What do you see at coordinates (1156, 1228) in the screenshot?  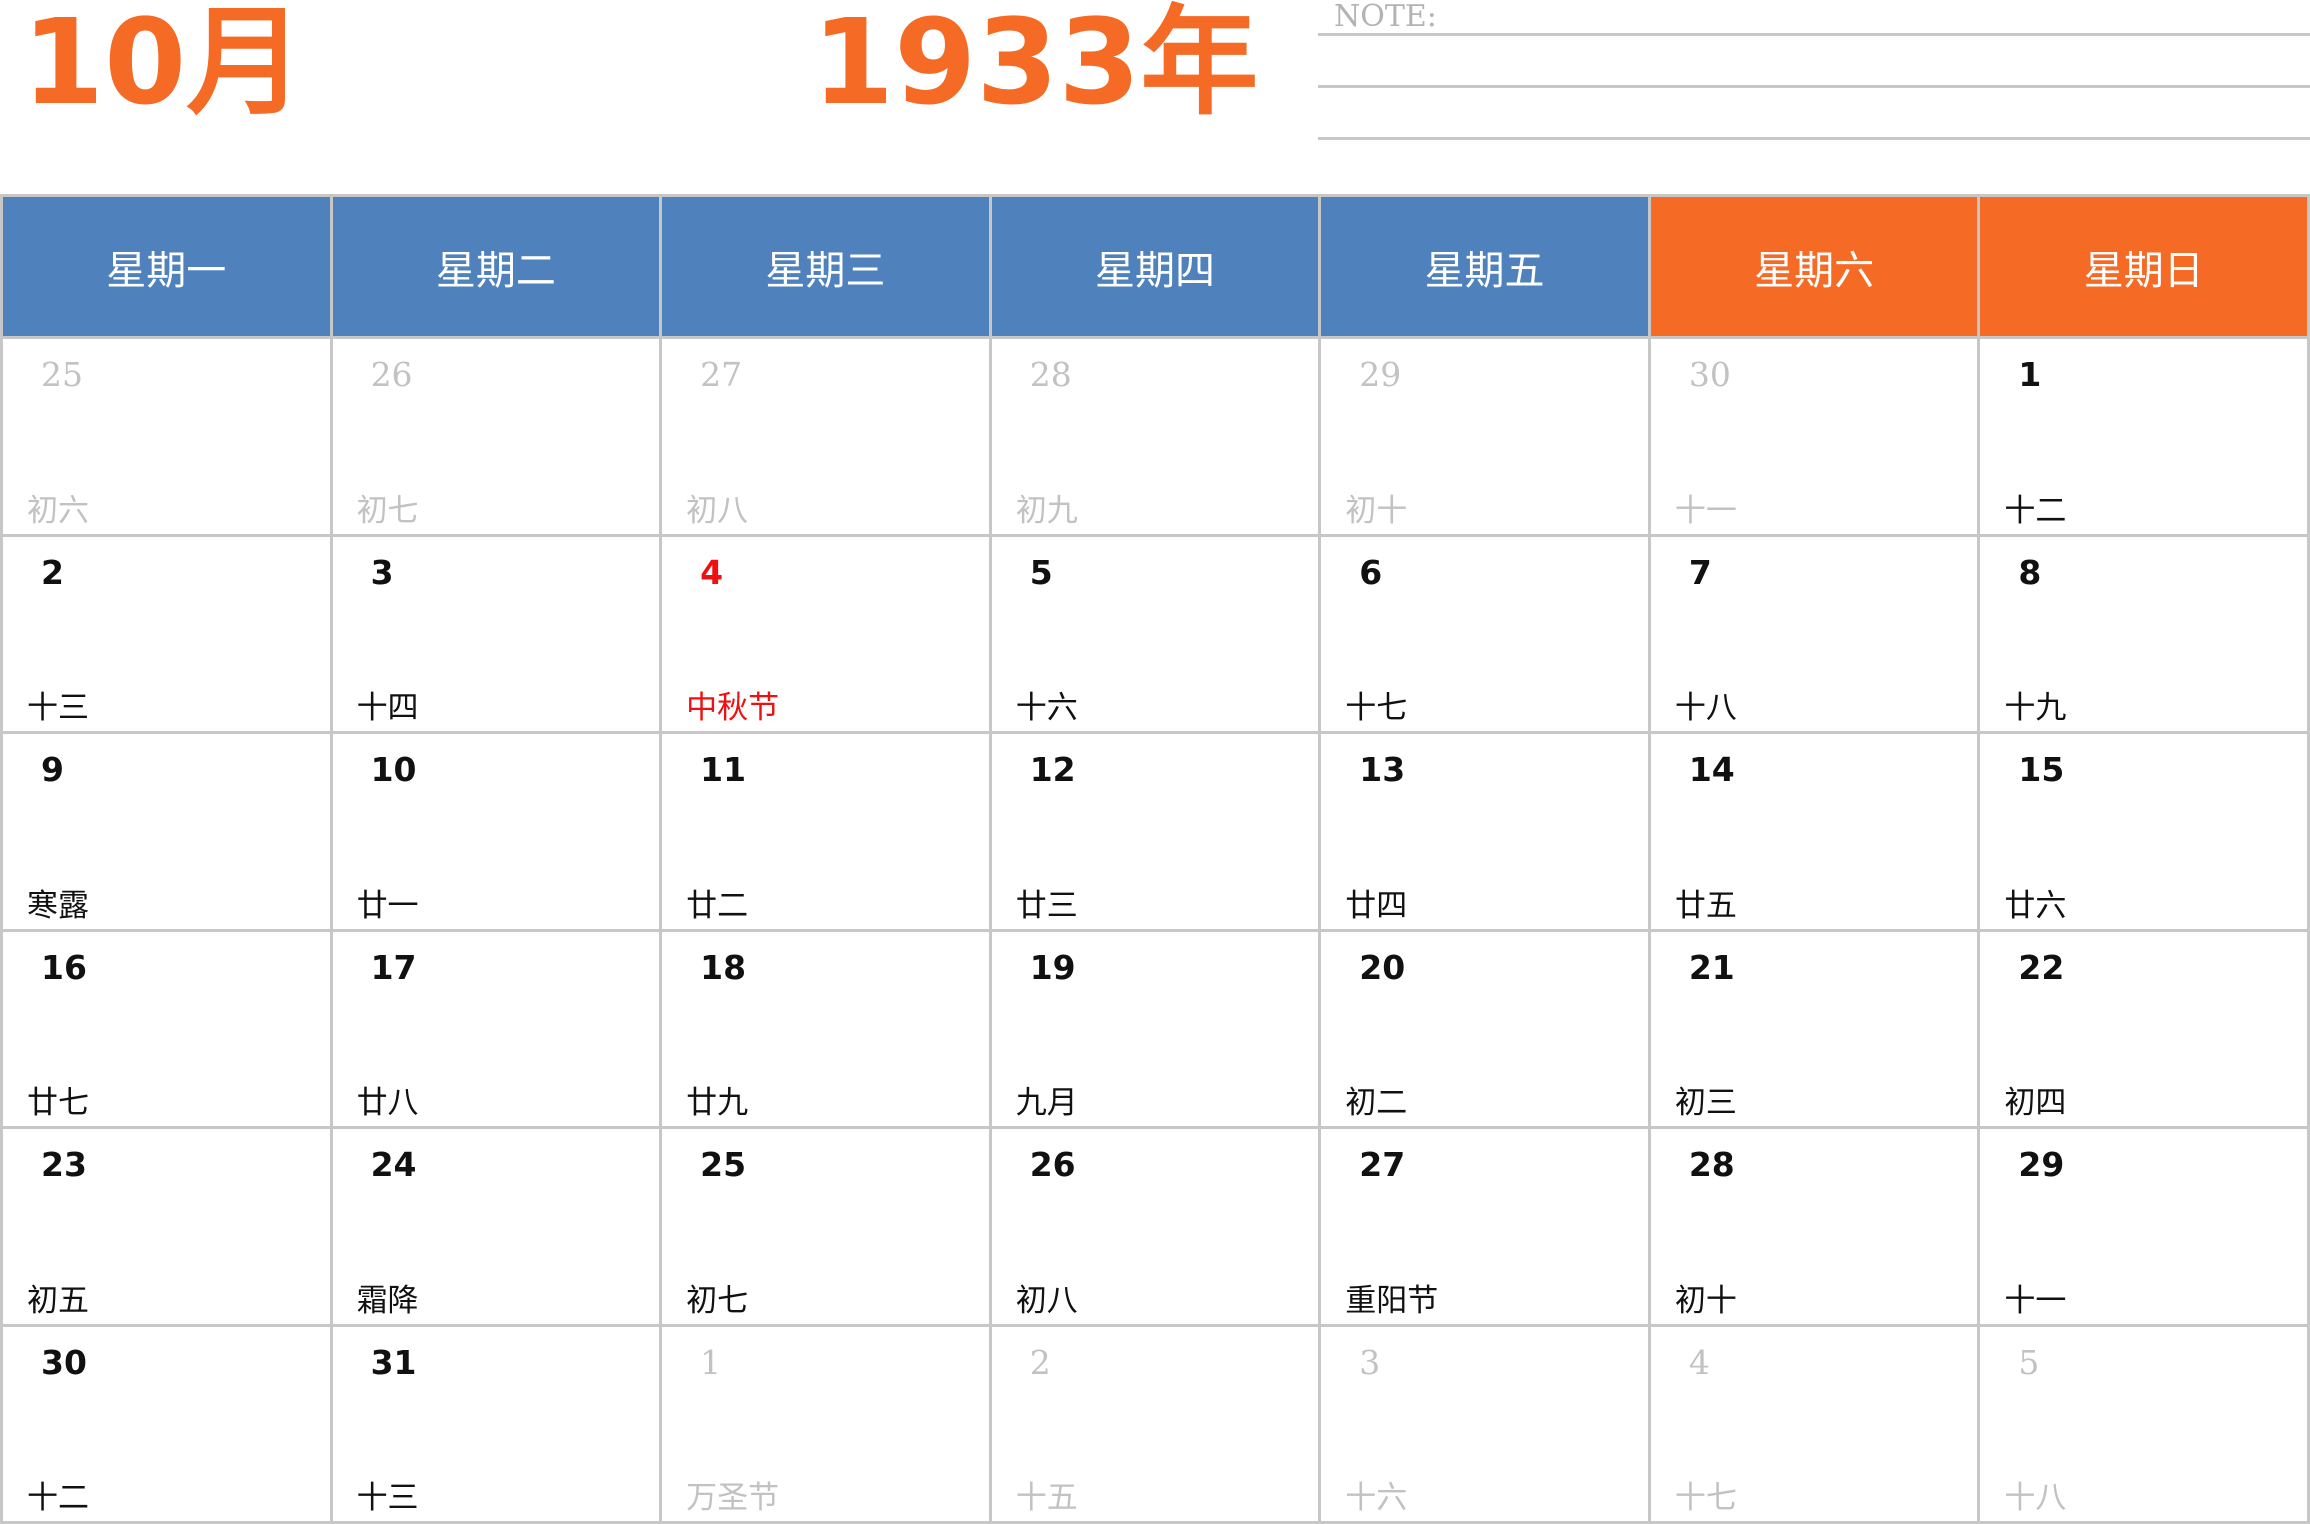 I see `day-cell: 26 初八` at bounding box center [1156, 1228].